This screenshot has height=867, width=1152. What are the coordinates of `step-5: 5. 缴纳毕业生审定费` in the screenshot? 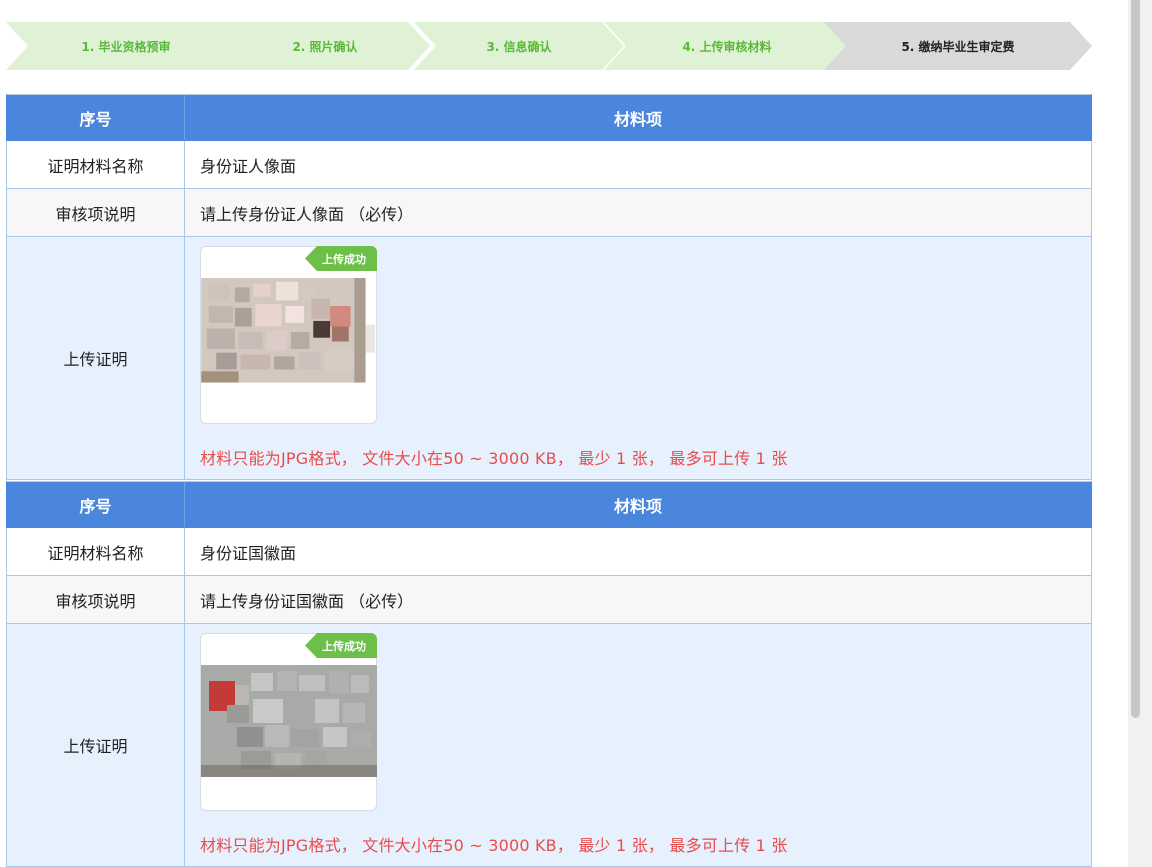 It's located at (958, 46).